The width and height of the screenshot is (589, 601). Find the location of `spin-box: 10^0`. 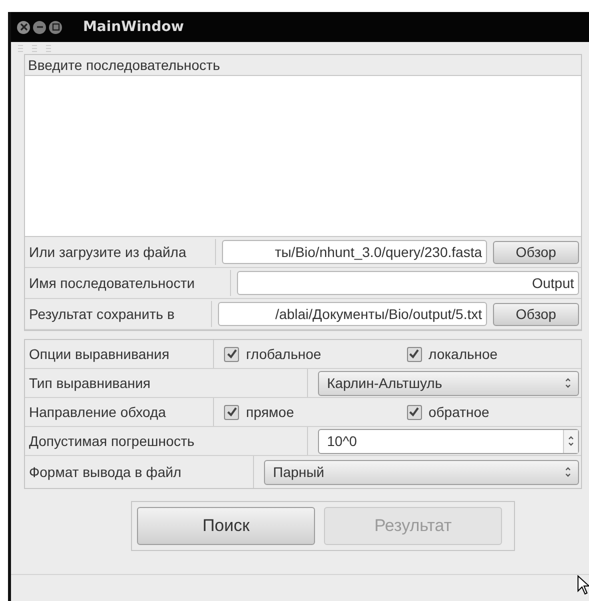

spin-box: 10^0 is located at coordinates (448, 441).